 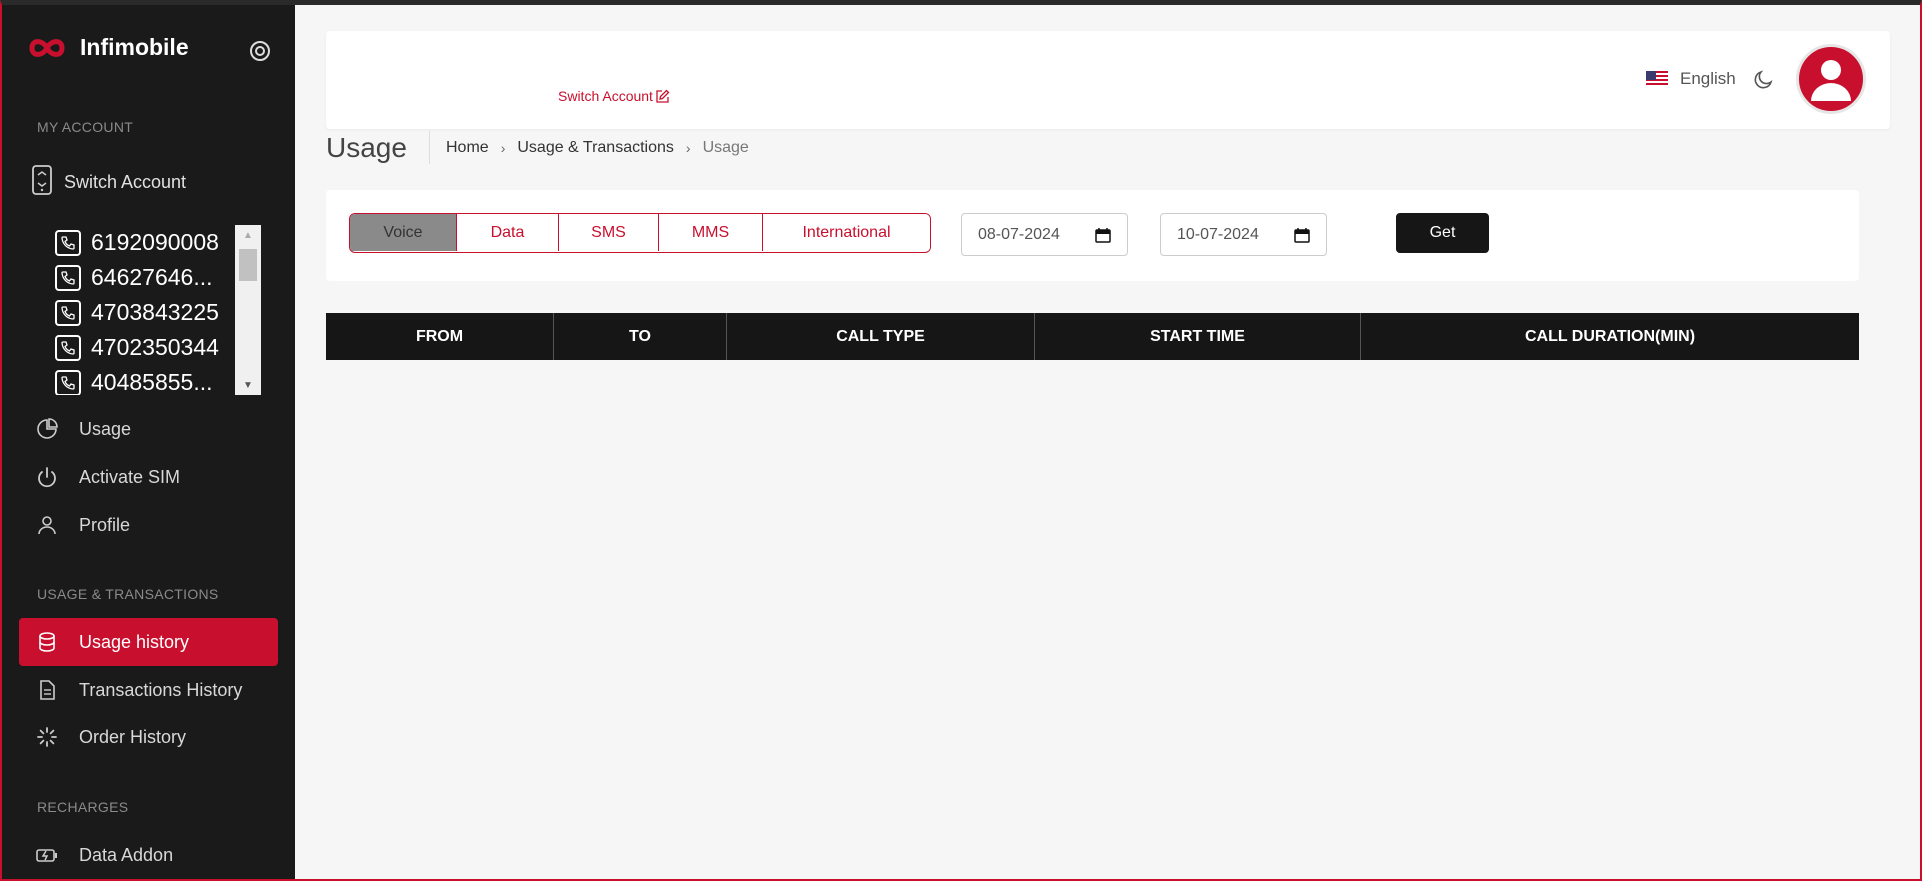 What do you see at coordinates (248, 310) in the screenshot?
I see `number-list-scrollbar: ▲ ▼` at bounding box center [248, 310].